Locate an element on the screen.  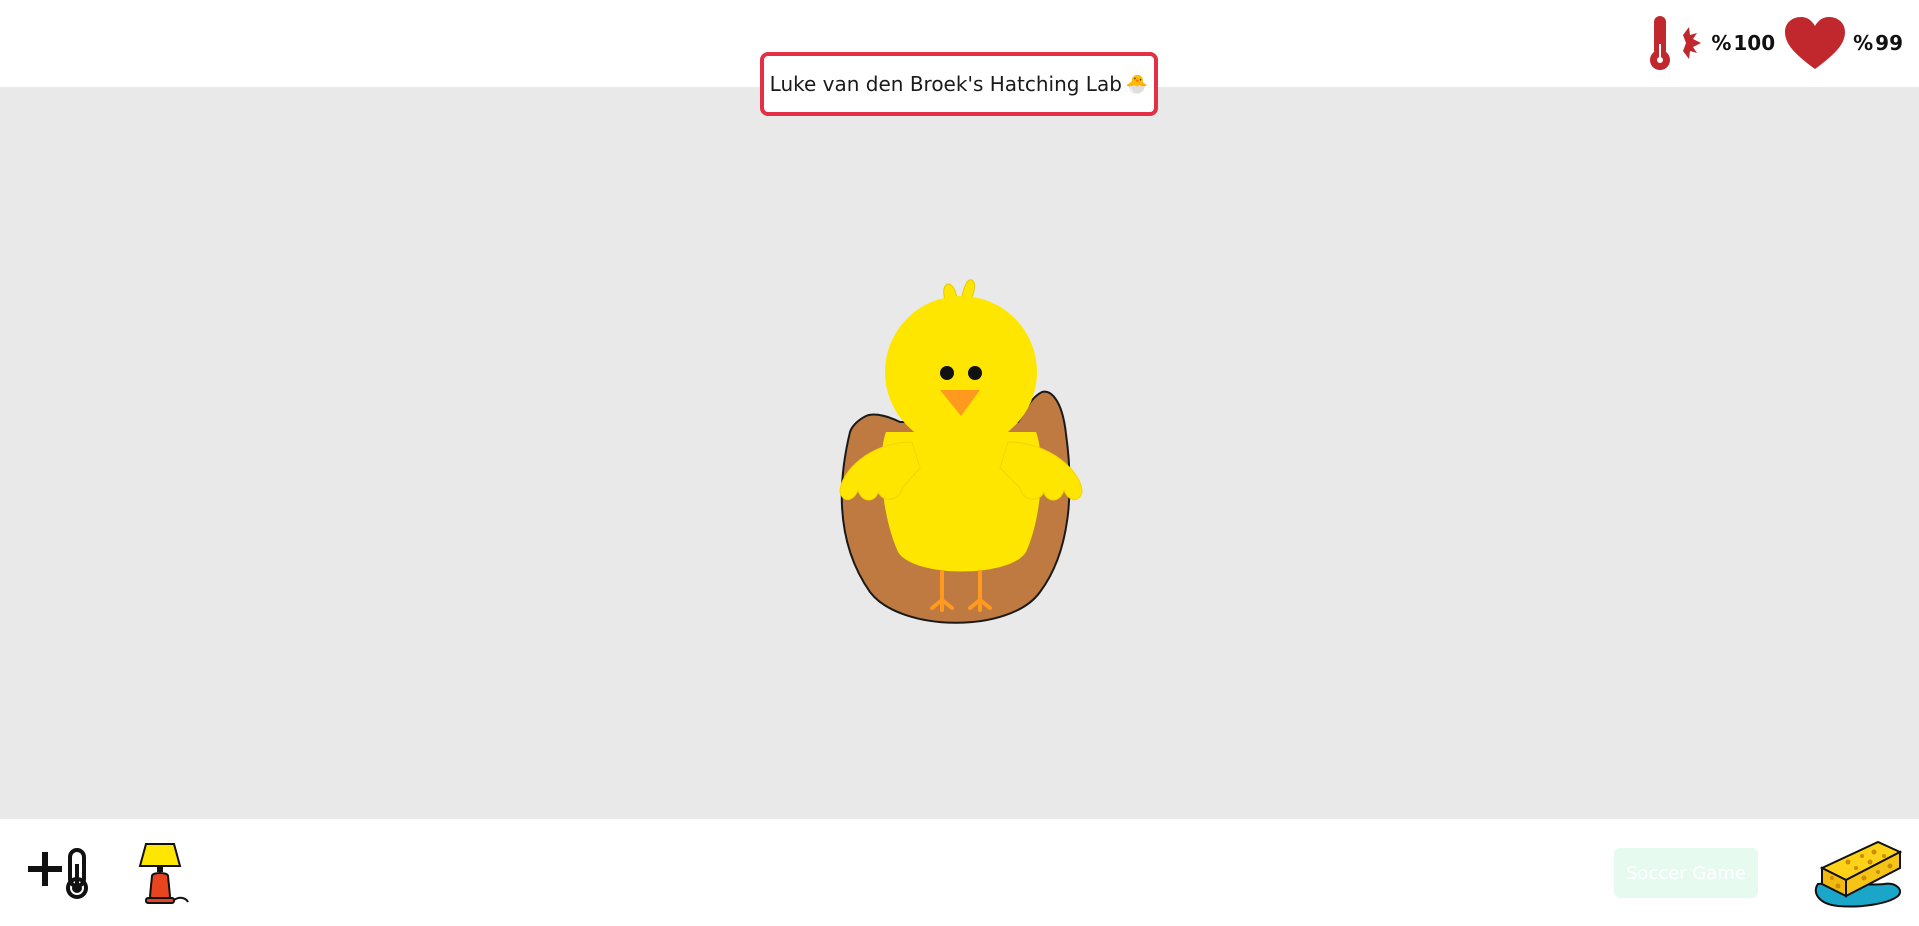
chick-character is located at coordinates (960, 457).